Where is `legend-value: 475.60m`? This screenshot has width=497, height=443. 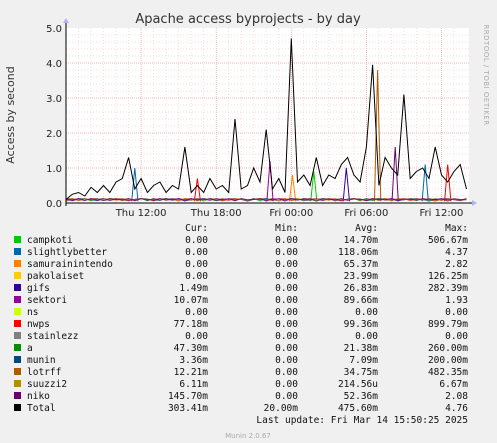
legend-value: 475.60m is located at coordinates (358, 408).